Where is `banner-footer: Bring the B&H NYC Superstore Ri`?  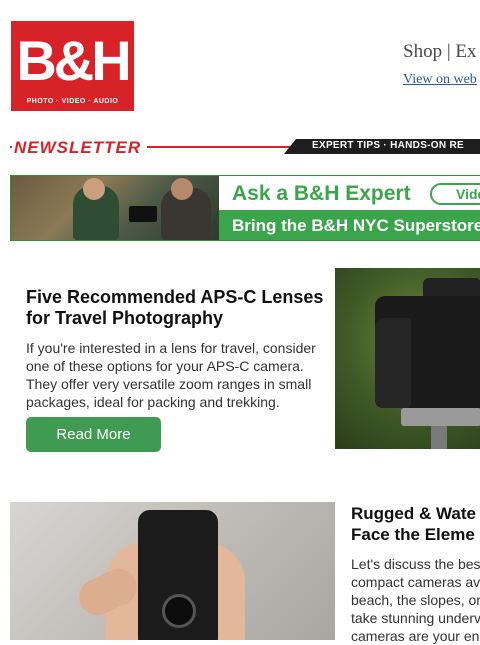
banner-footer: Bring the B&H NYC Superstore Ri is located at coordinates (349, 225).